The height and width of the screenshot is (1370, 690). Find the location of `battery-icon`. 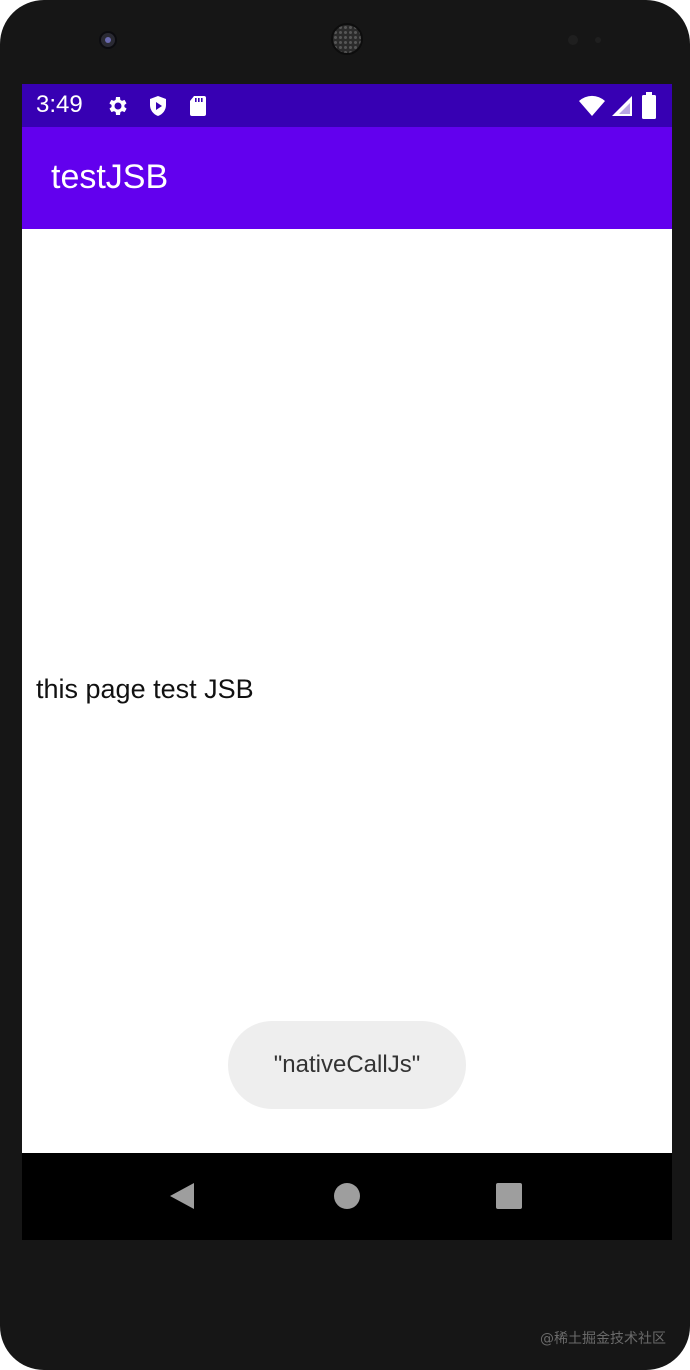

battery-icon is located at coordinates (649, 105).